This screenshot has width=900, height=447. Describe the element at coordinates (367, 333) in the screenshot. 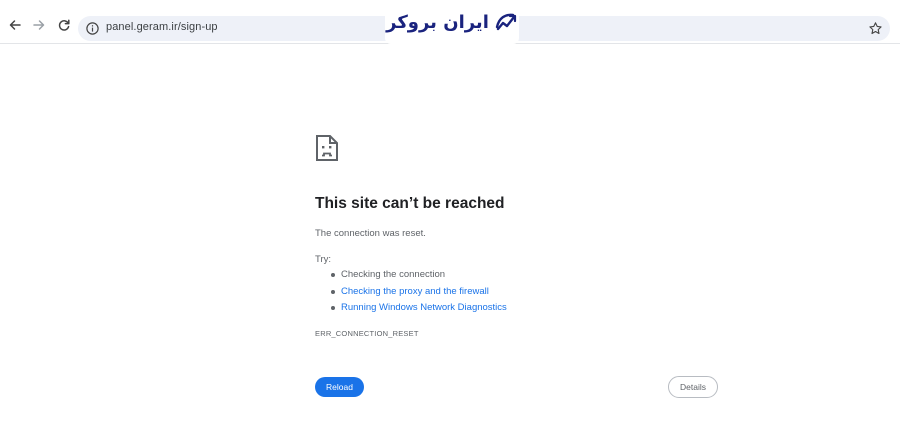

I see `error-code: ERR_CONNECTION_RESET` at that location.